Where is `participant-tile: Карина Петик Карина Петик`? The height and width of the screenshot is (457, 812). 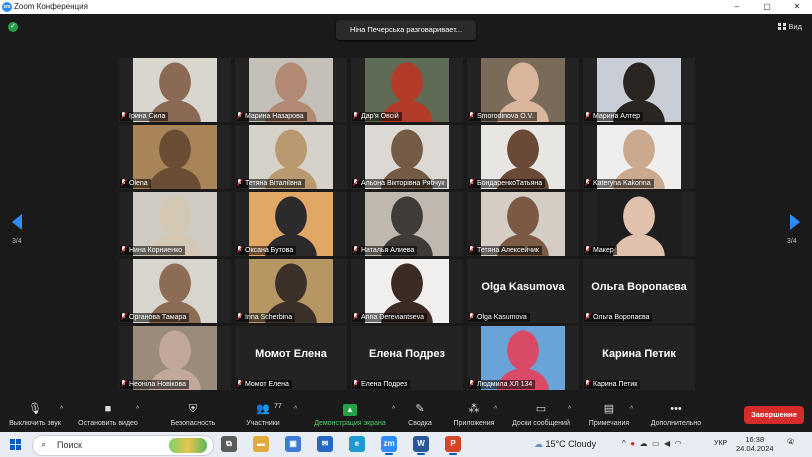 participant-tile: Карина Петик Карина Петик is located at coordinates (639, 358).